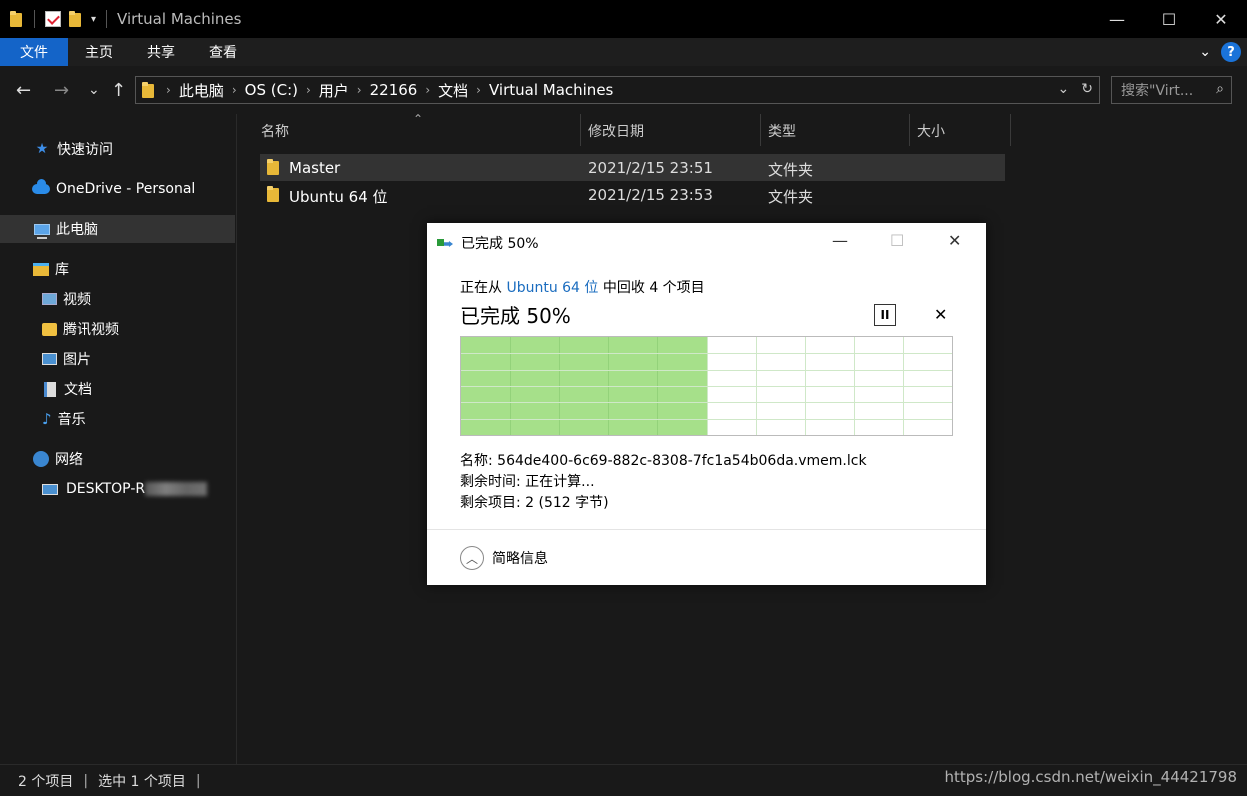 The width and height of the screenshot is (1247, 796). I want to click on sidebar-item-network: 网络, so click(117, 459).